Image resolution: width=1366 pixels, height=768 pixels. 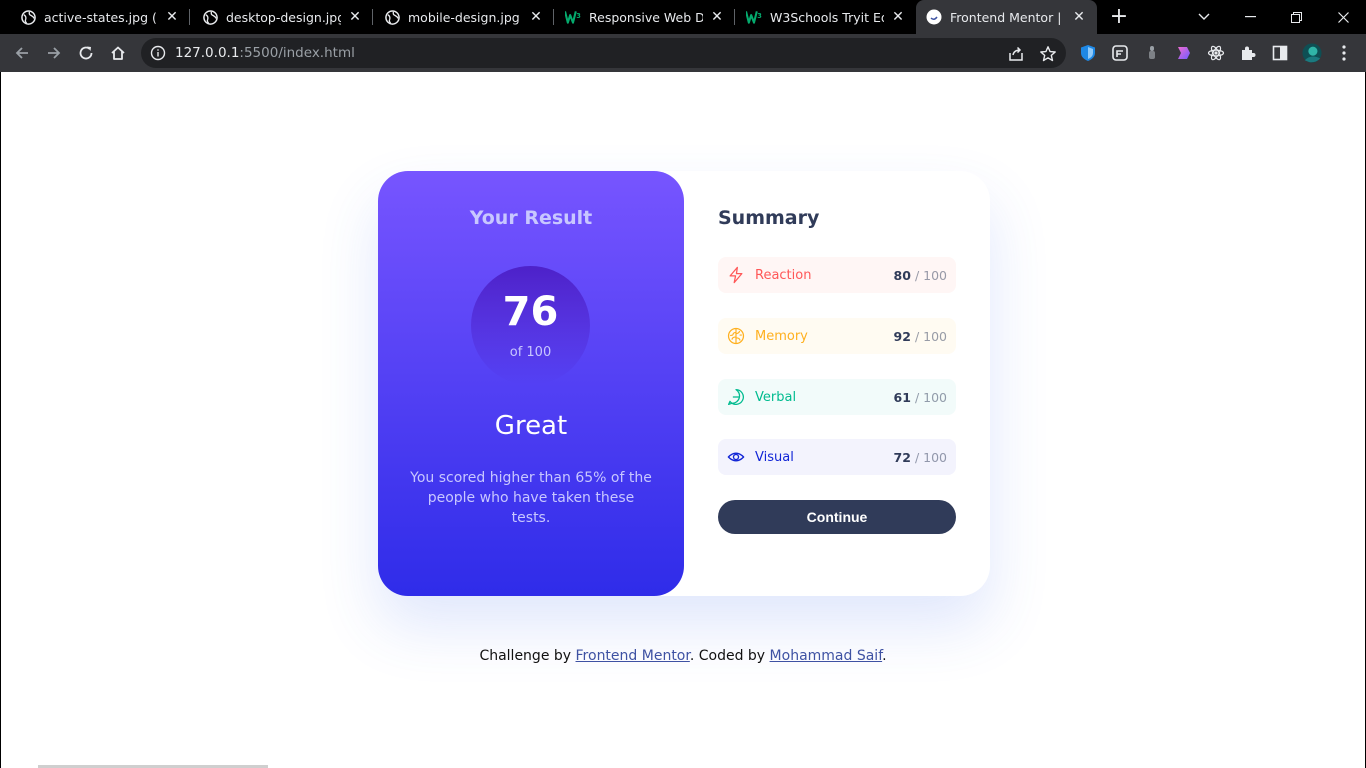 What do you see at coordinates (776, 397) in the screenshot?
I see `summary-item-label: Verbal` at bounding box center [776, 397].